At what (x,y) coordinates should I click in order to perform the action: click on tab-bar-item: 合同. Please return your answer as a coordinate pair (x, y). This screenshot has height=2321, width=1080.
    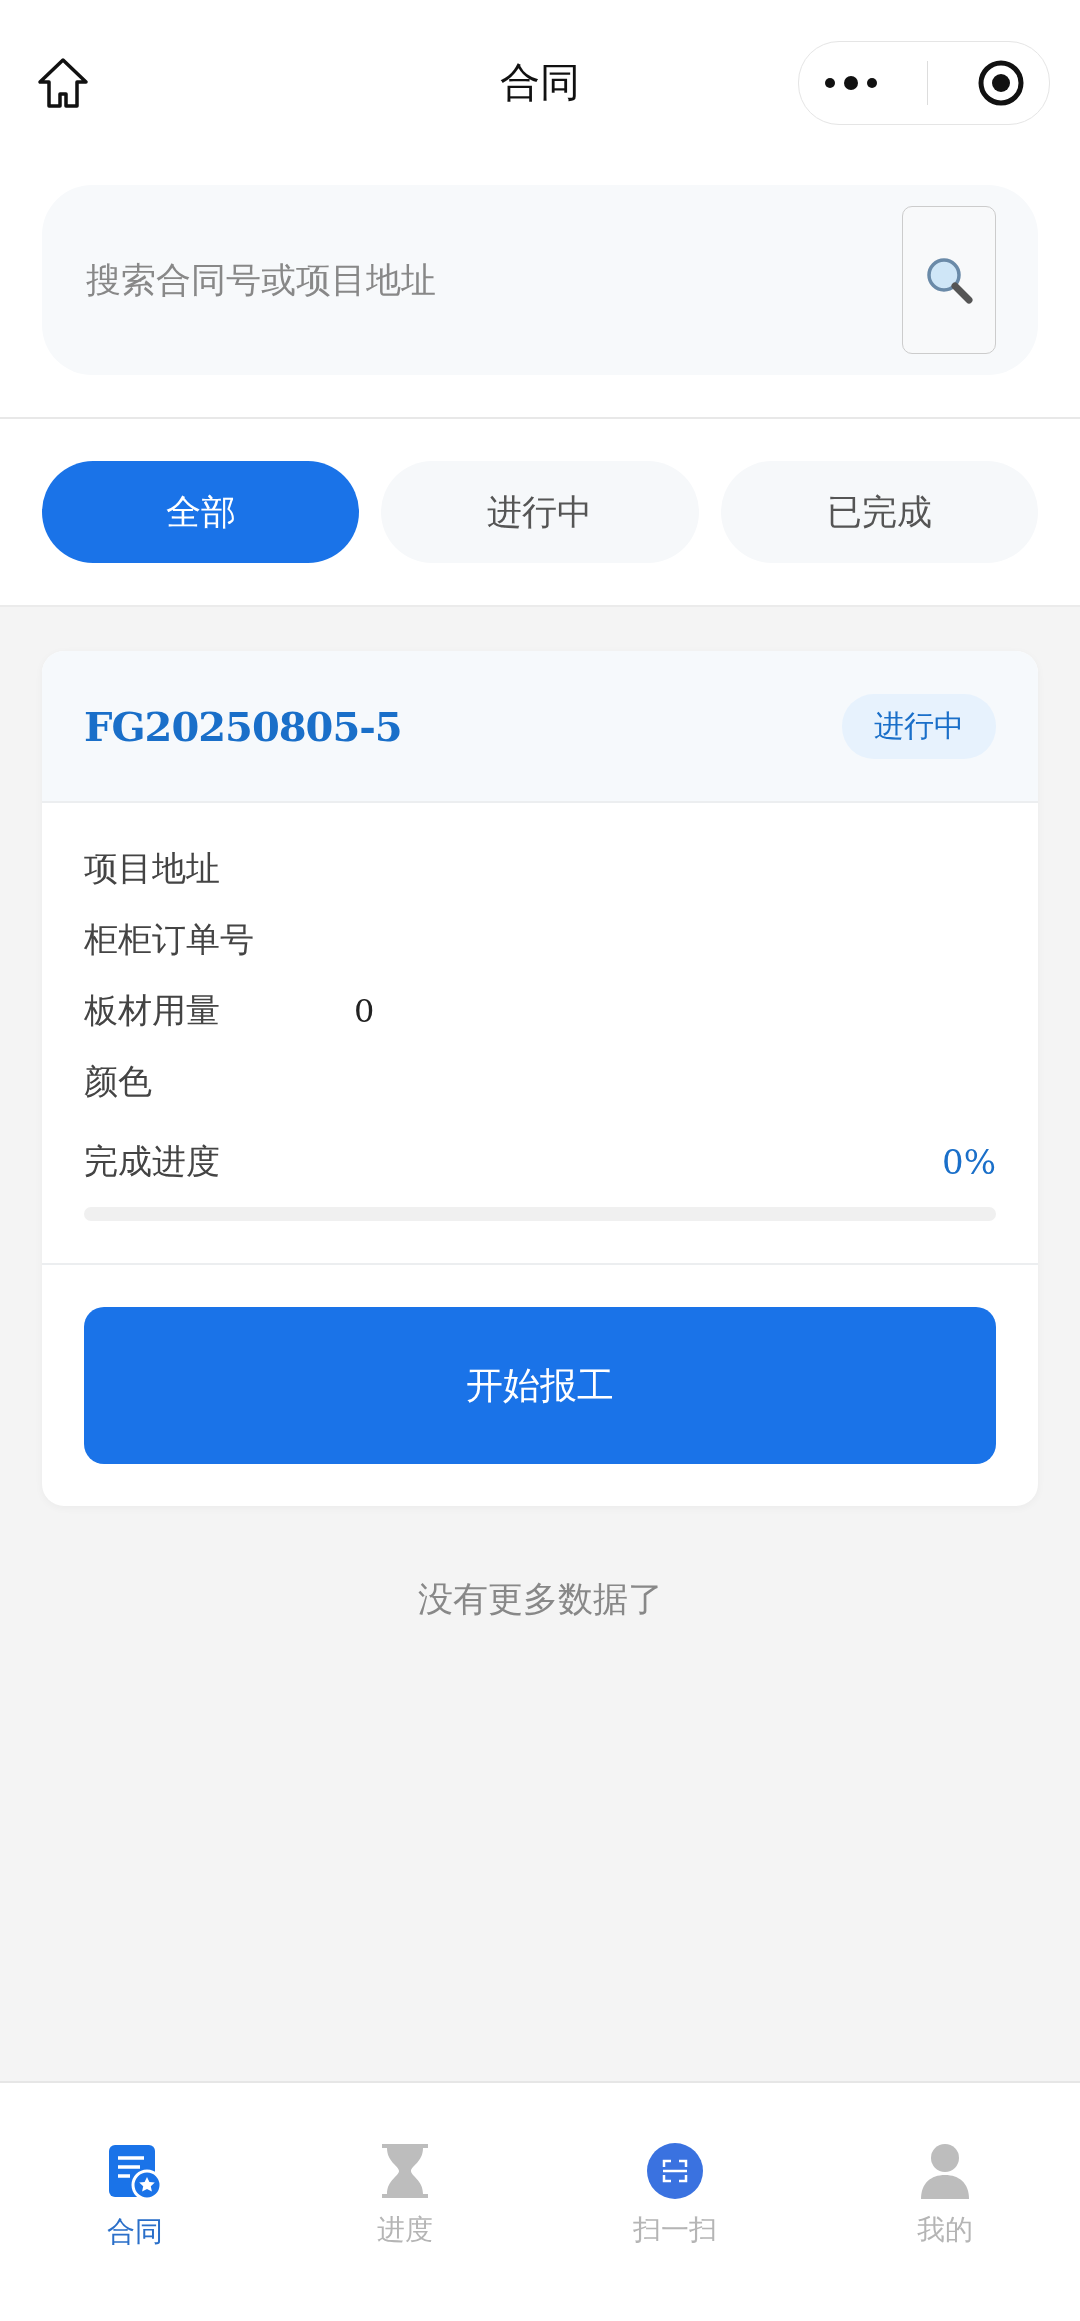
    Looking at the image, I should click on (135, 2197).